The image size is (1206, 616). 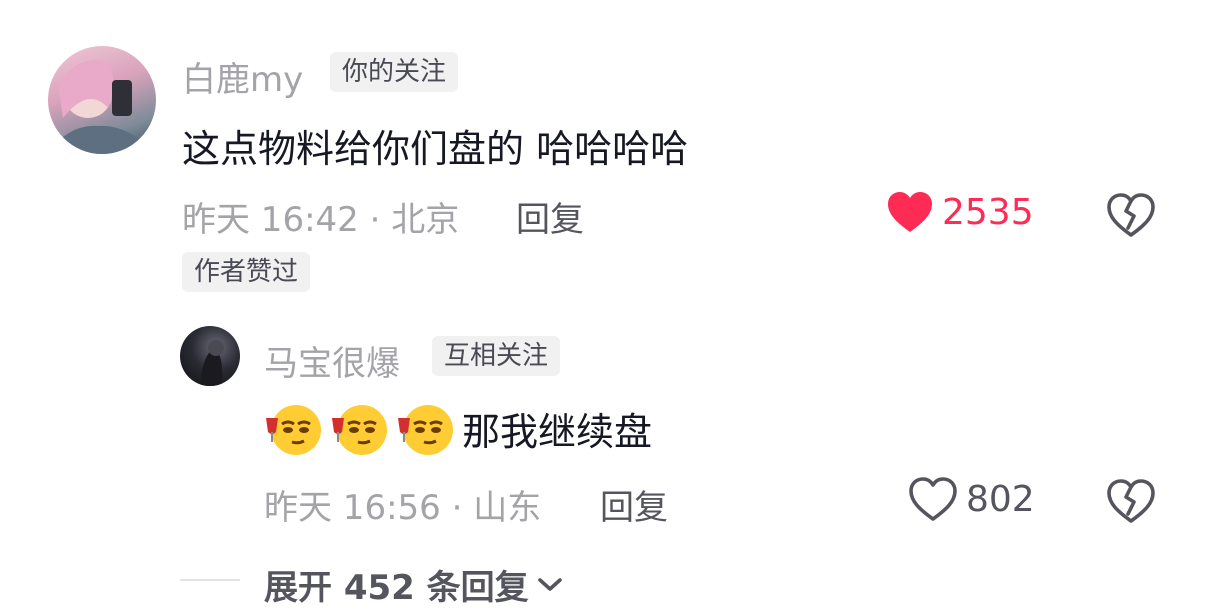 What do you see at coordinates (242, 76) in the screenshot?
I see `comment-author: 白鹿my` at bounding box center [242, 76].